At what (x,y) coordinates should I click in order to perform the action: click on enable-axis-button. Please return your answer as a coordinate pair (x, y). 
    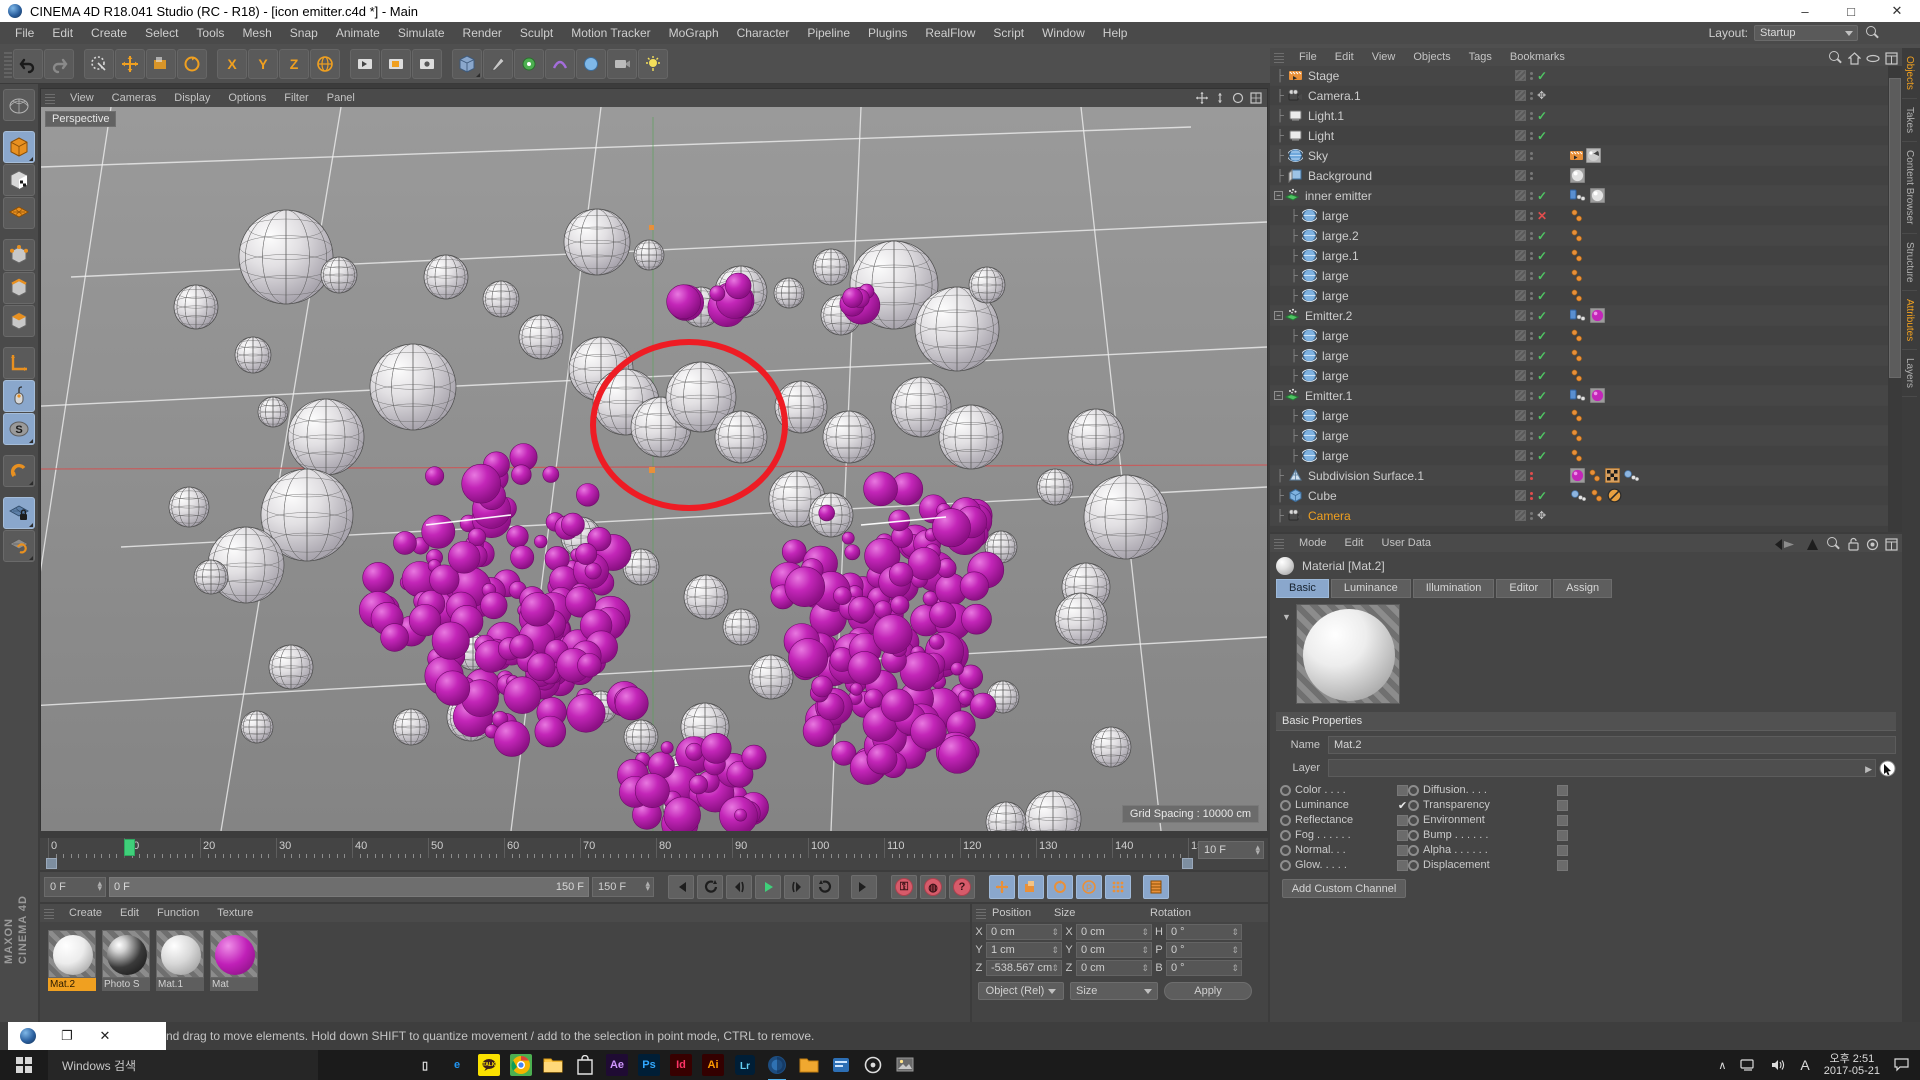
    Looking at the image, I should click on (19, 396).